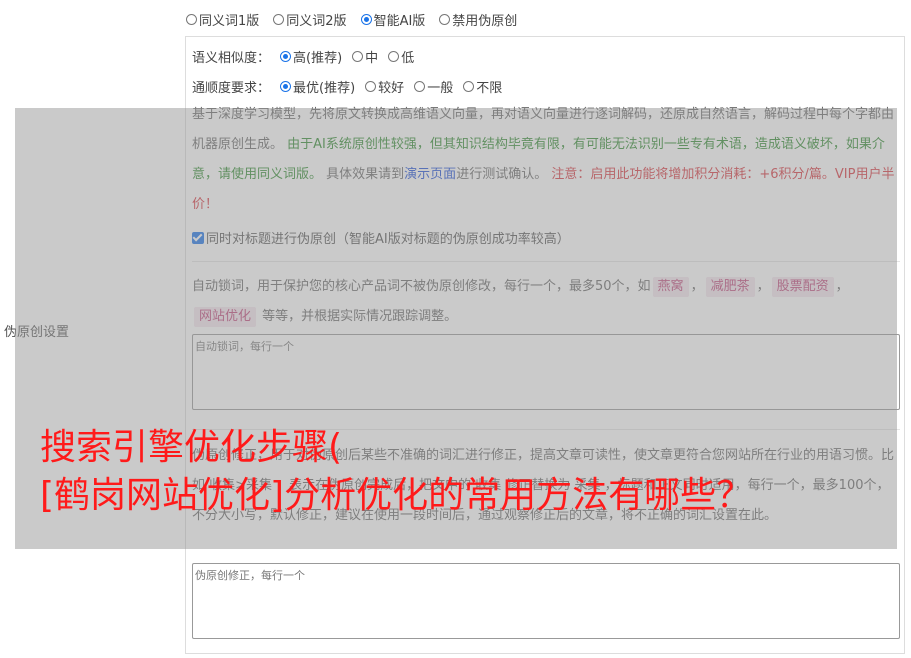  What do you see at coordinates (478, 19) in the screenshot?
I see `mode-disable: 禁用伪原创` at bounding box center [478, 19].